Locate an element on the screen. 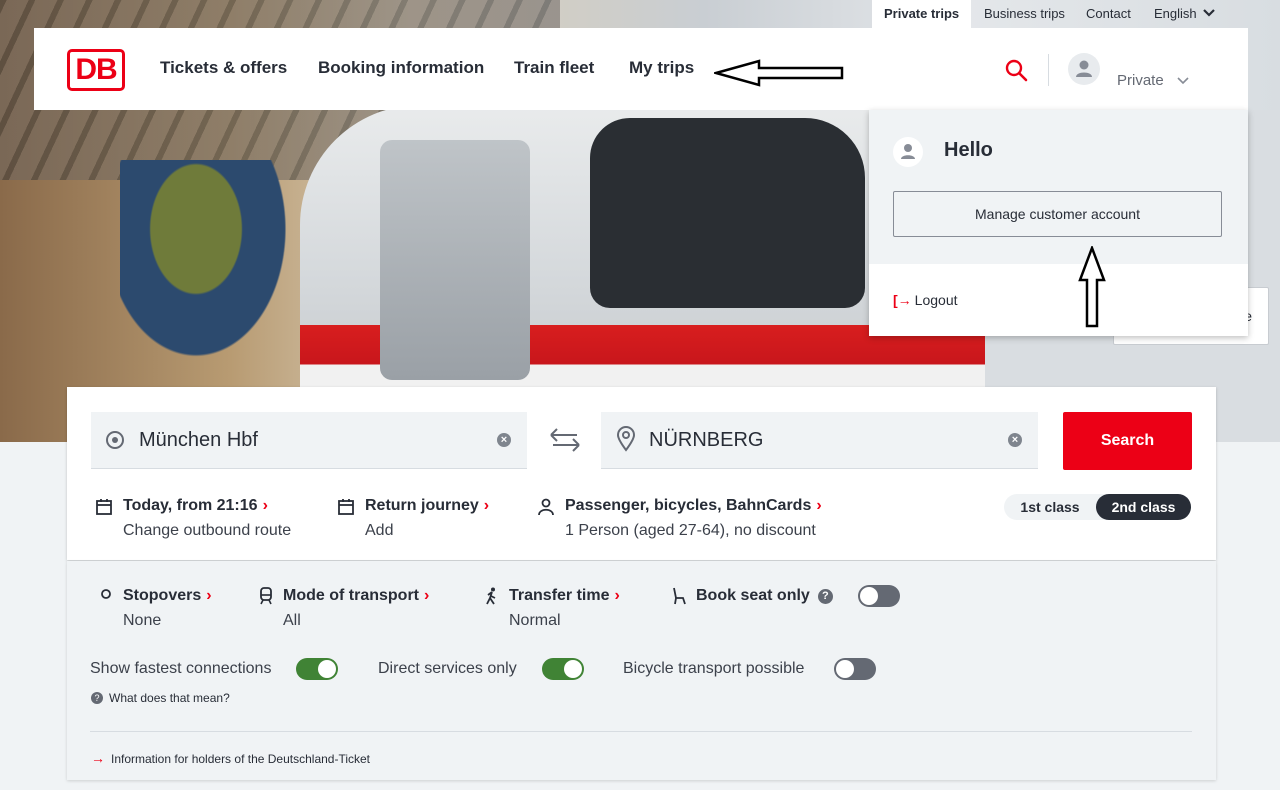 This screenshot has height=790, width=1280. mode-option: Mode of transport › All is located at coordinates (345, 608).